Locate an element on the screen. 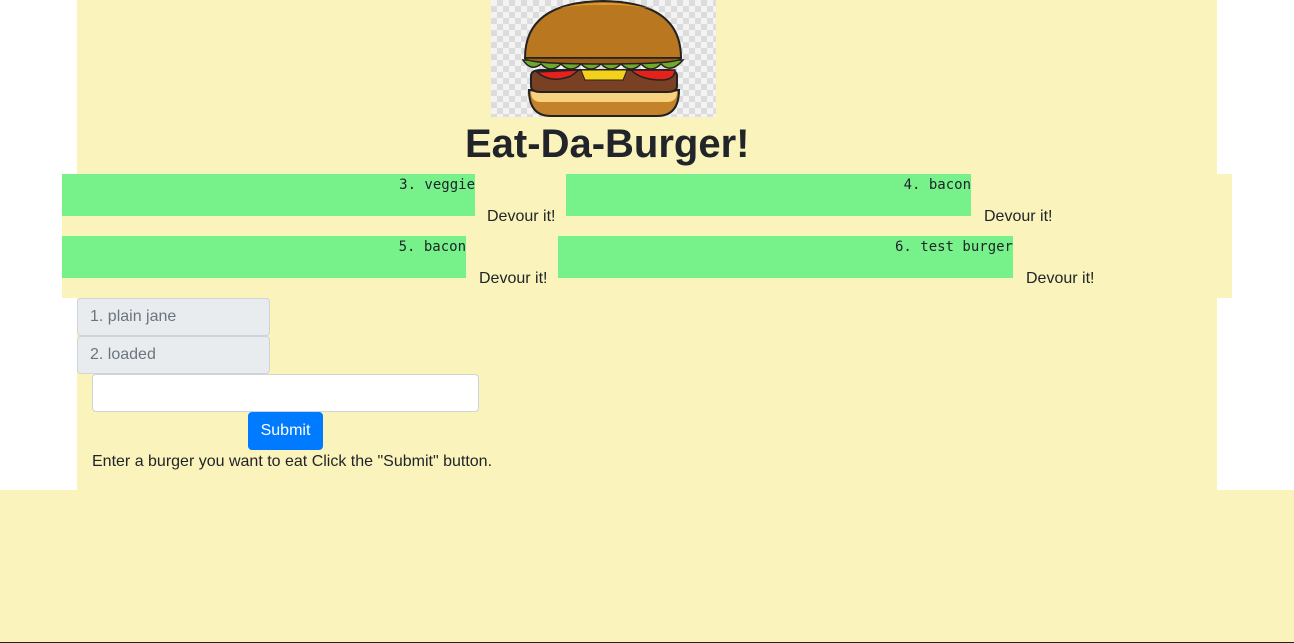  eaten-burger-item: 2. loaded is located at coordinates (173, 355).